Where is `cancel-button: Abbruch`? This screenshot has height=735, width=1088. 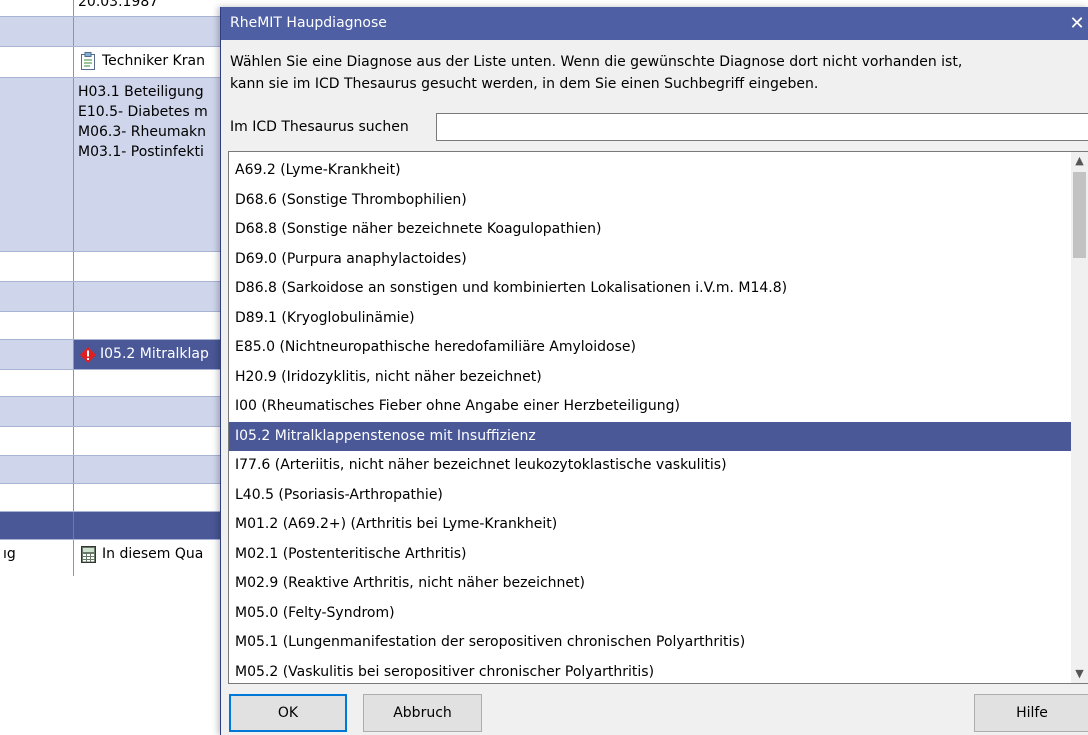
cancel-button: Abbruch is located at coordinates (422, 713).